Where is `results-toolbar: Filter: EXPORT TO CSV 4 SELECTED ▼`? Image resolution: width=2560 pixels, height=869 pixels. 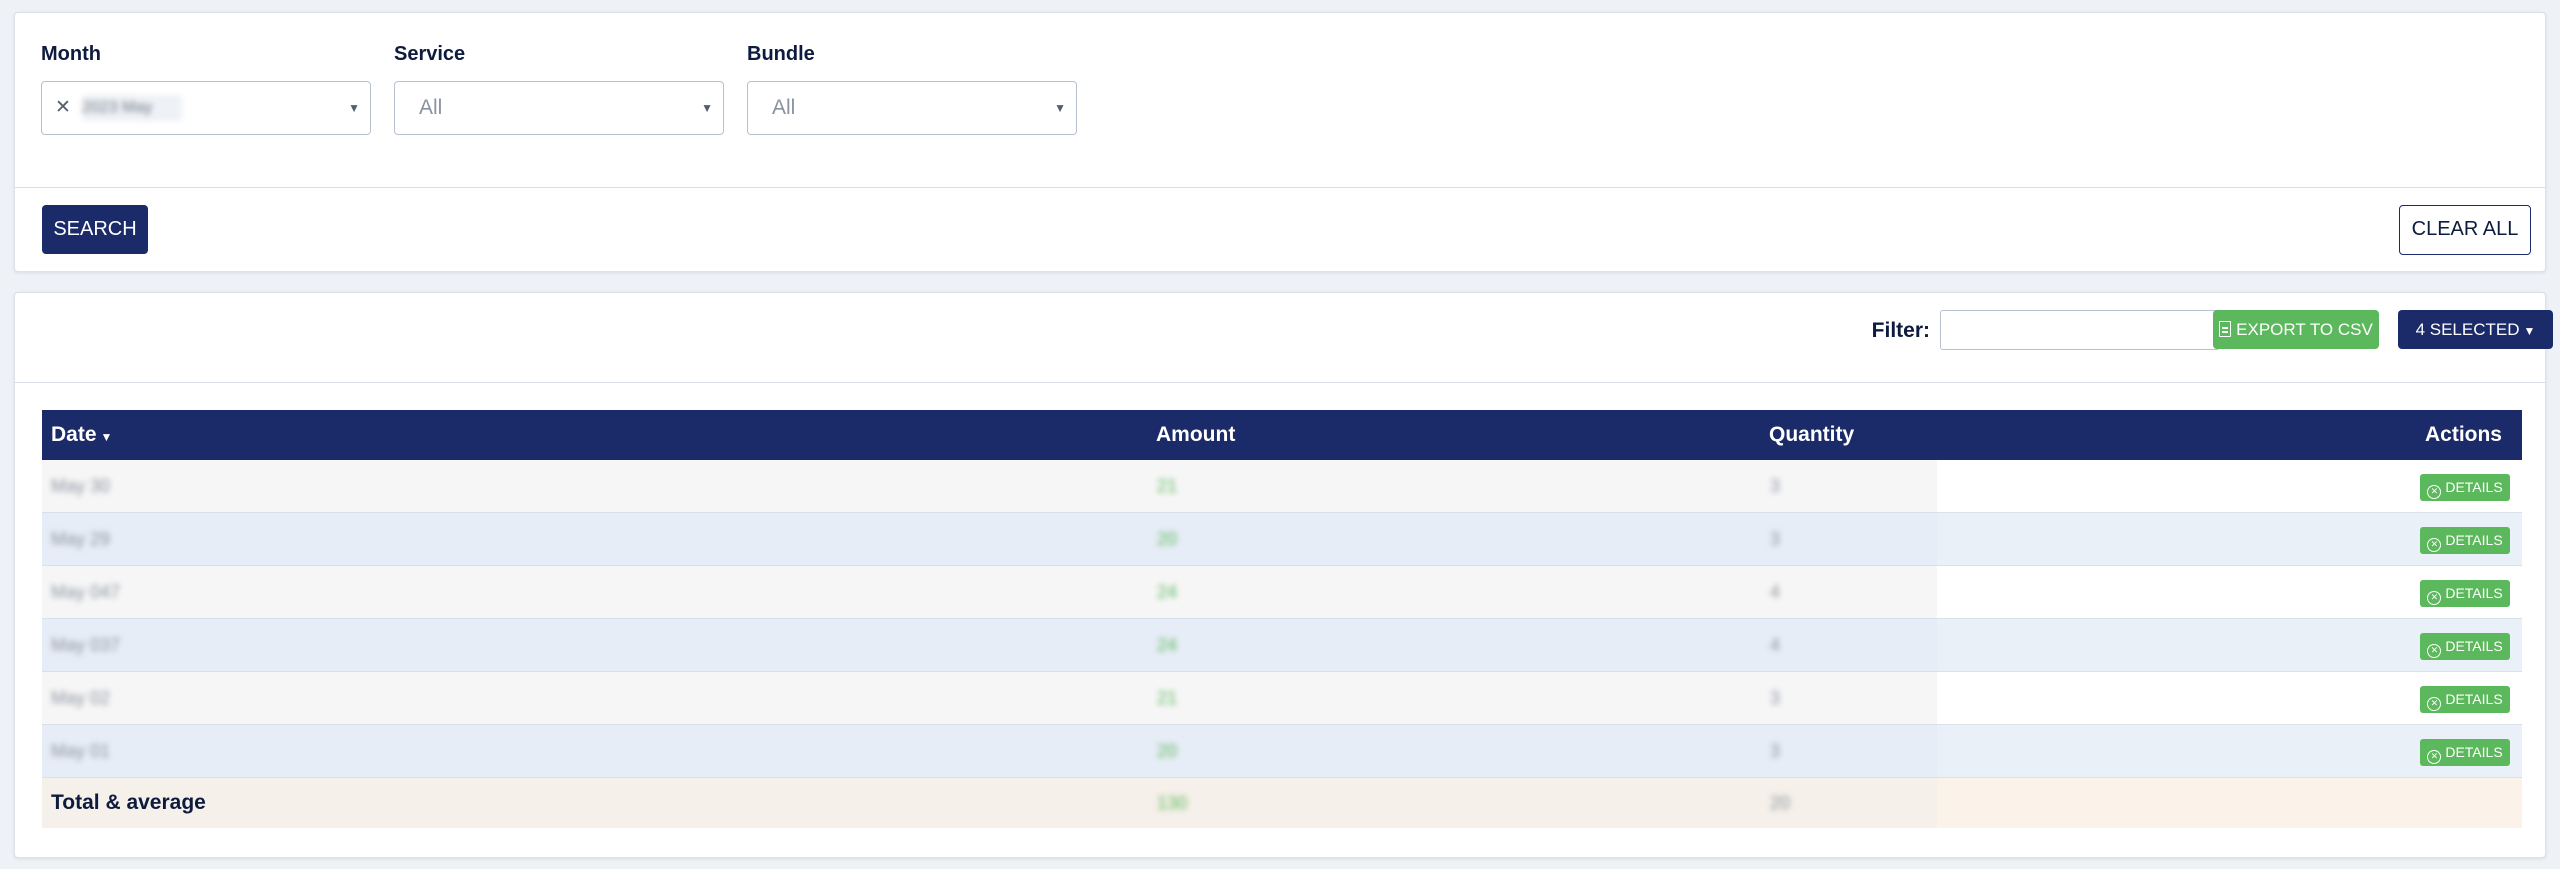 results-toolbar: Filter: EXPORT TO CSV 4 SELECTED ▼ is located at coordinates (1284, 337).